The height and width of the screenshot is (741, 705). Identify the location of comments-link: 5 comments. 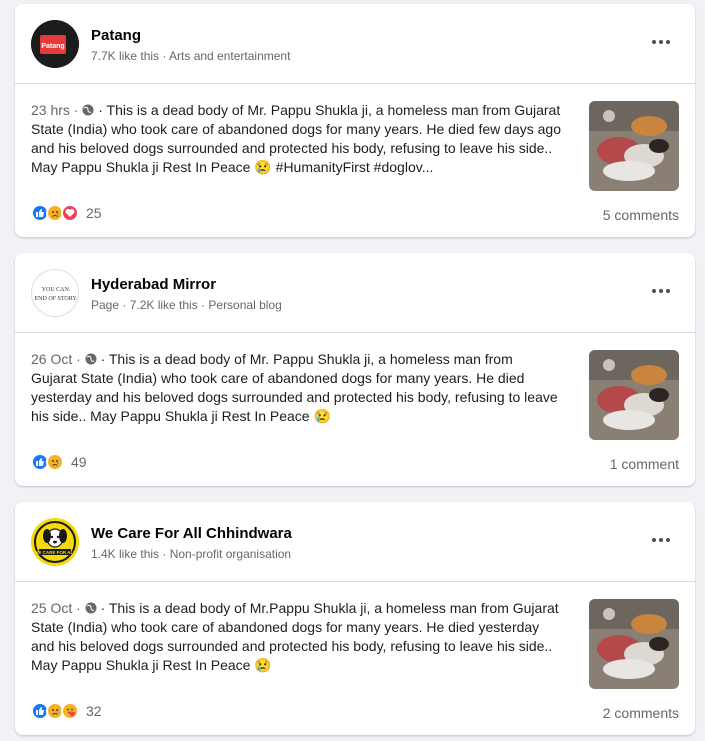
(641, 215).